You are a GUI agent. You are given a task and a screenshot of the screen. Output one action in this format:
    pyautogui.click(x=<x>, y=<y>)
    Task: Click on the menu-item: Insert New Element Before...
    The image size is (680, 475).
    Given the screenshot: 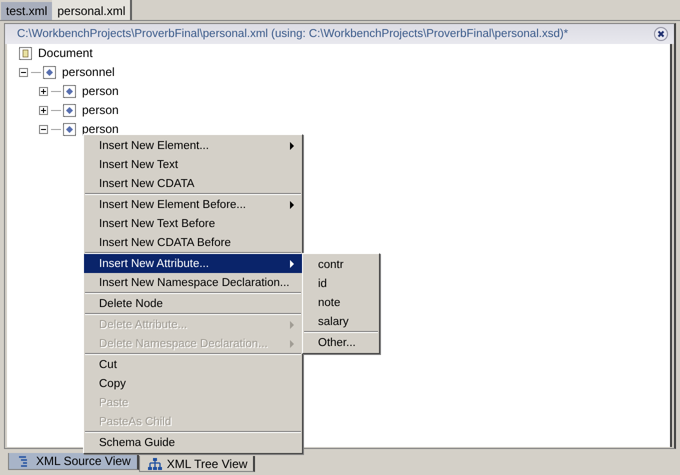 What is the action you would take?
    pyautogui.click(x=193, y=204)
    